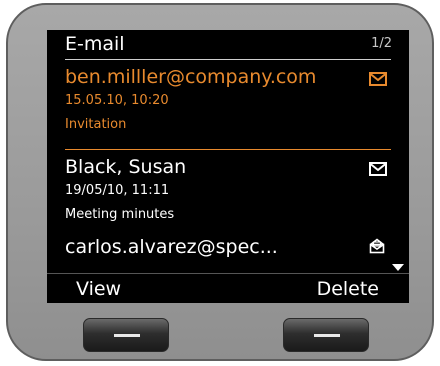 The width and height of the screenshot is (440, 366). What do you see at coordinates (126, 167) in the screenshot?
I see `message-sender: Black, Susan` at bounding box center [126, 167].